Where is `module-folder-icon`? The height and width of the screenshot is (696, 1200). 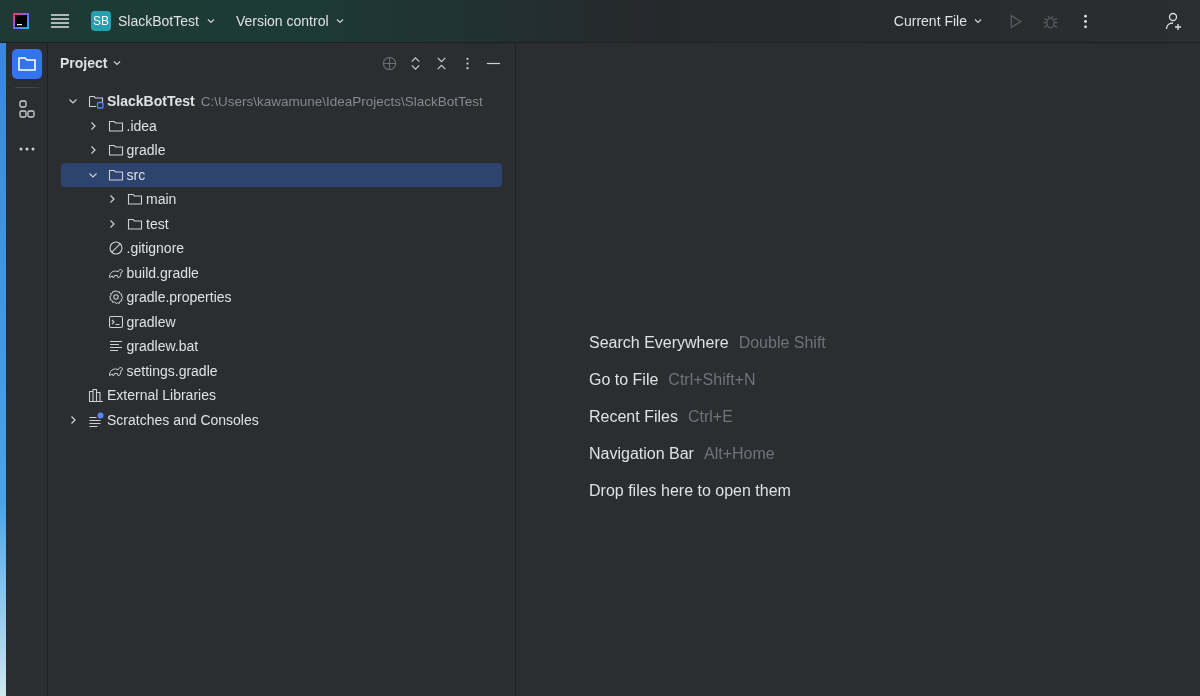
module-folder-icon is located at coordinates (96, 101).